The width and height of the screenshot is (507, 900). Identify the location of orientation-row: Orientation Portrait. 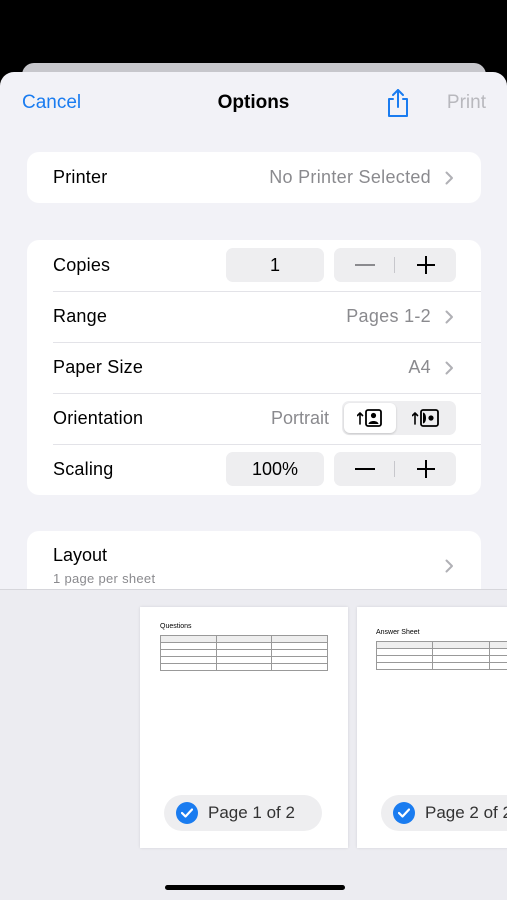
(254, 418).